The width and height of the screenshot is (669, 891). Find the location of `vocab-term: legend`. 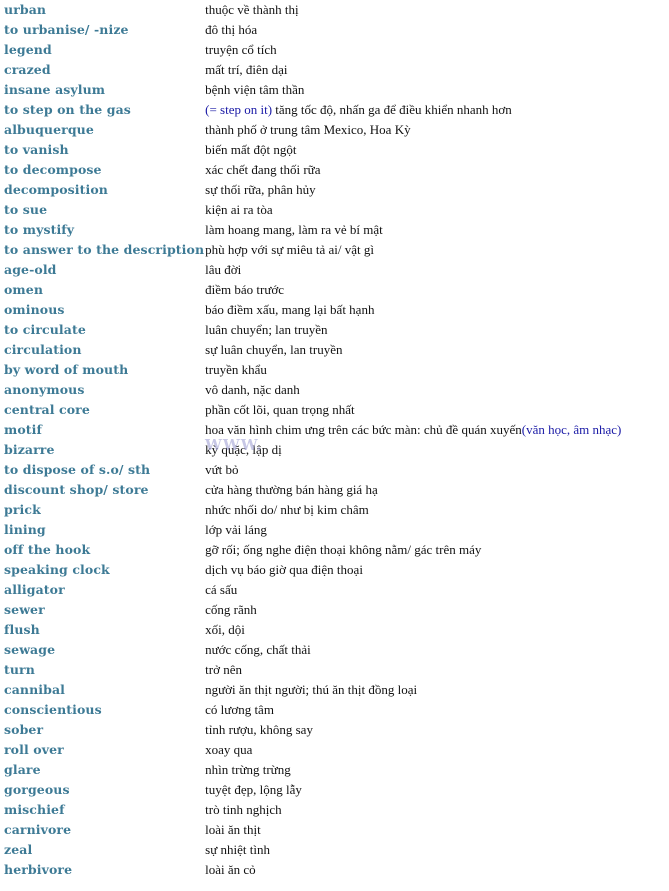

vocab-term: legend is located at coordinates (28, 49).